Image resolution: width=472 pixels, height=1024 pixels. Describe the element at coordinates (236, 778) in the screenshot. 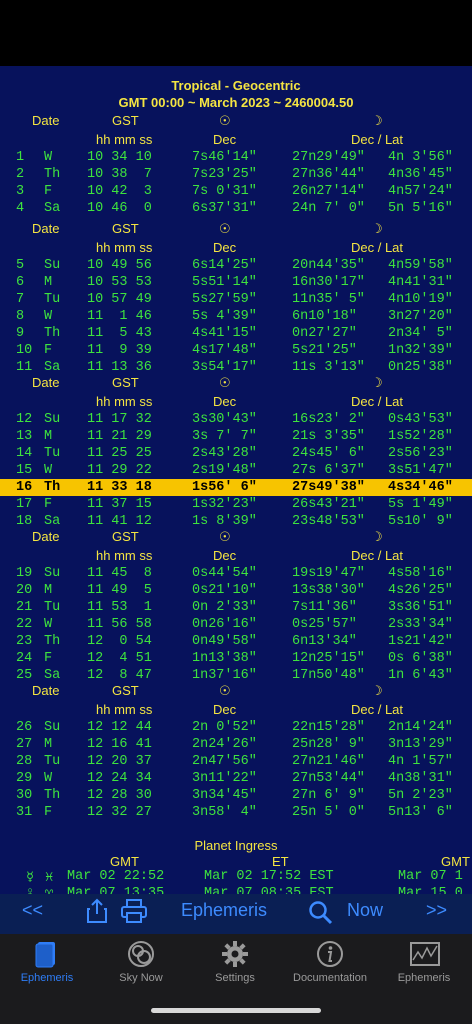

I see `table-row: 29 W 12 24 34 3n11'22" 27n53'44" 4n38'31"` at that location.